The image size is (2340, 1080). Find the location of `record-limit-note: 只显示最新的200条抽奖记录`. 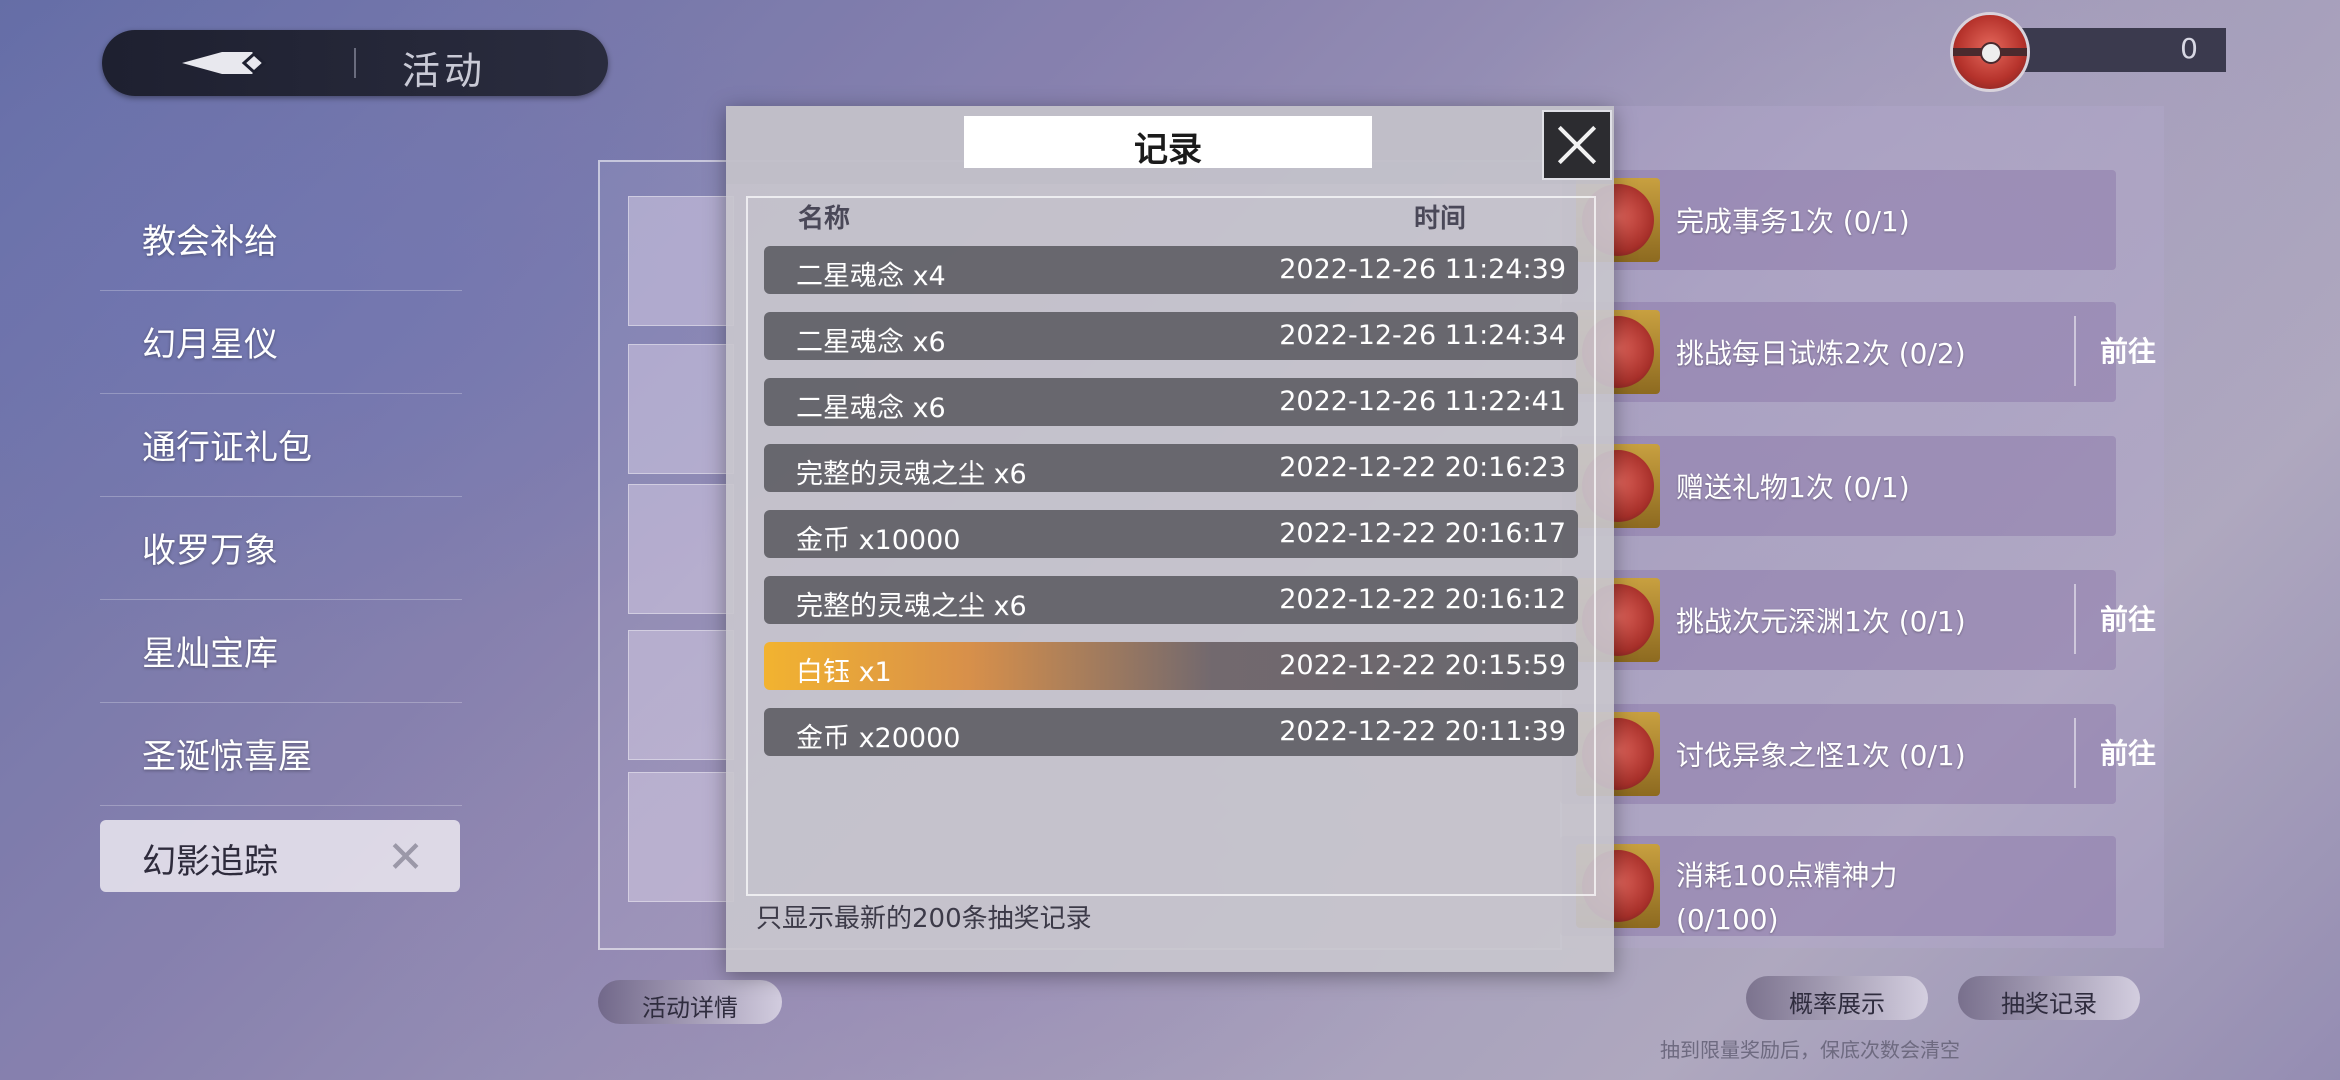

record-limit-note: 只显示最新的200条抽奖记录 is located at coordinates (924, 919).